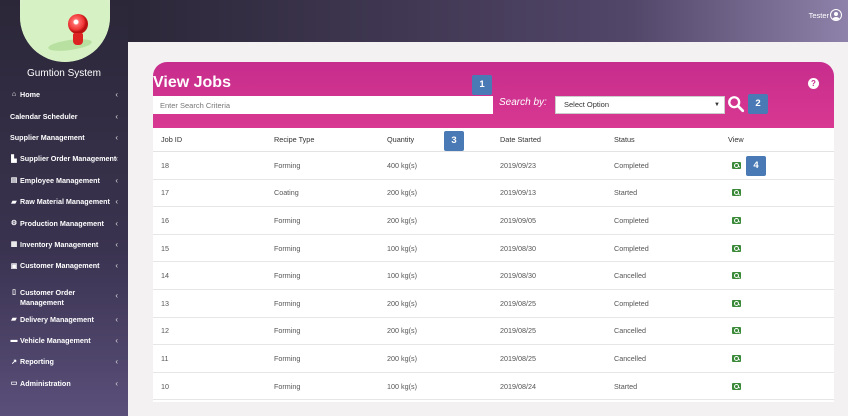 This screenshot has height=416, width=848. Describe the element at coordinates (47, 137) in the screenshot. I see `sidebar-item-label: Supplier Management` at that location.